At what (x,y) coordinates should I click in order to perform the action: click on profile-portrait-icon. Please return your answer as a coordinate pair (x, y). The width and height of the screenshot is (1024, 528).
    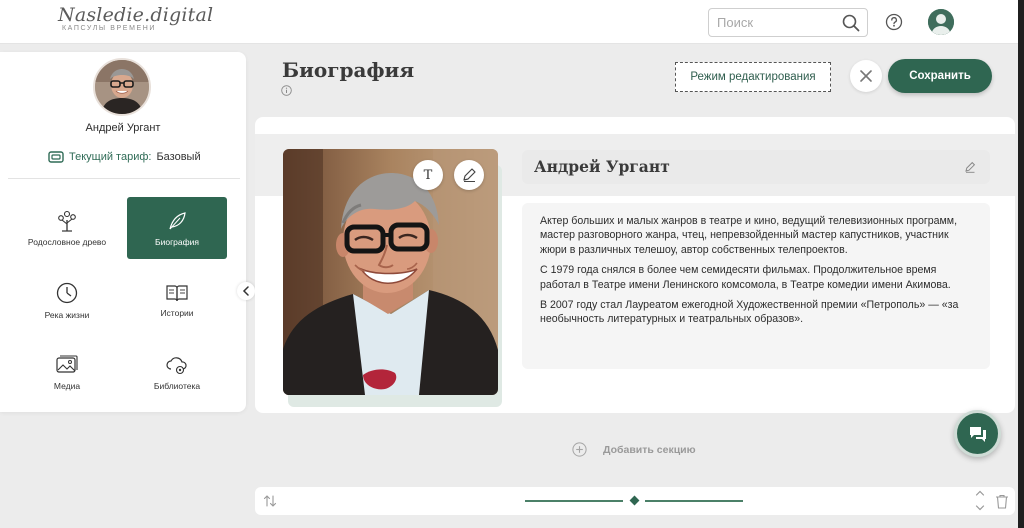
    Looking at the image, I should click on (122, 87).